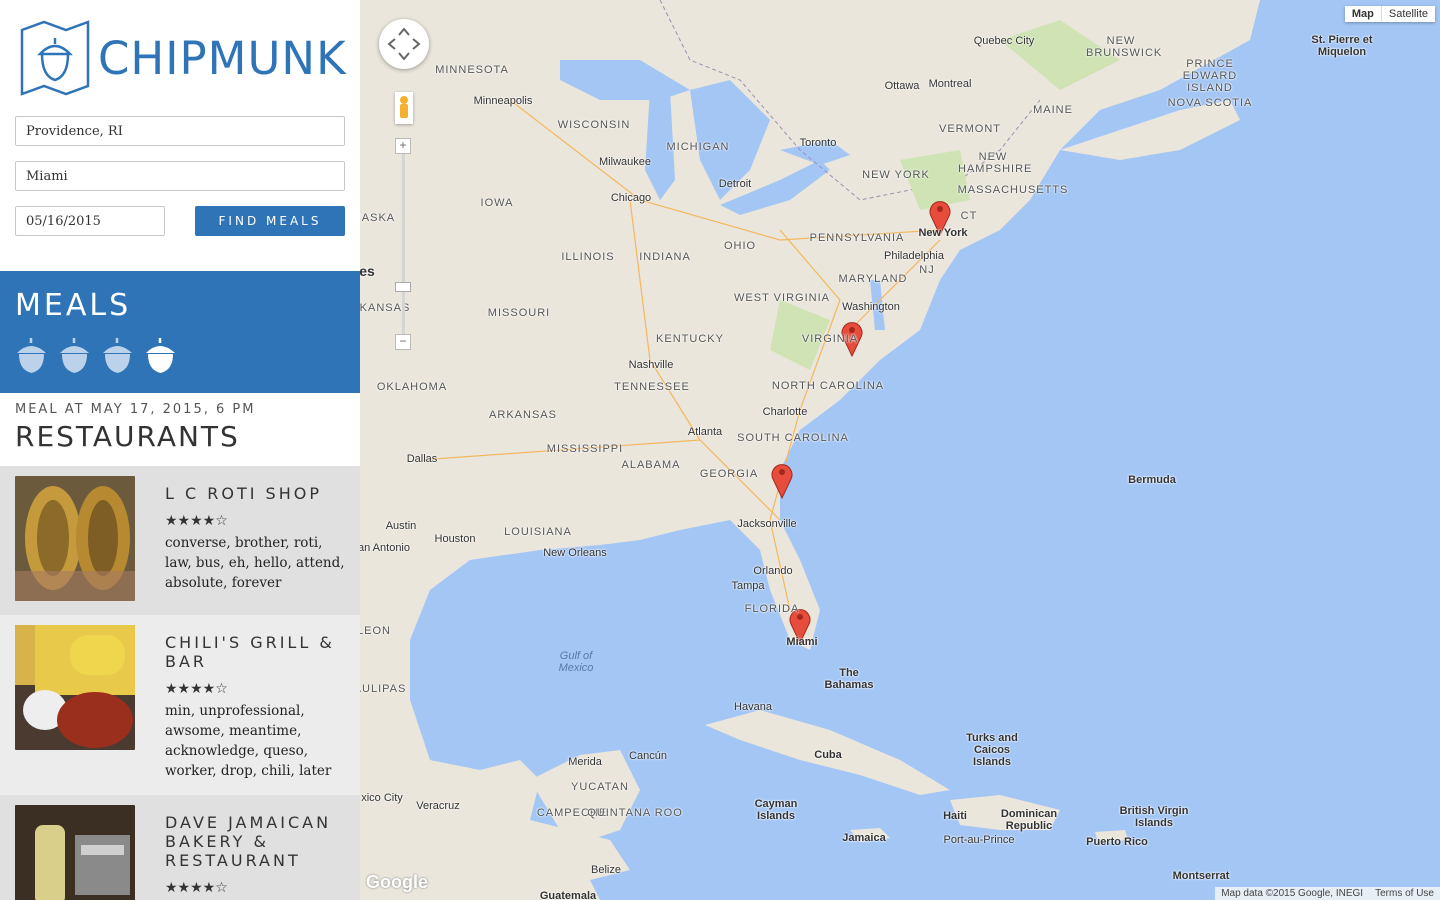  I want to click on zoom-in-button: +, so click(403, 146).